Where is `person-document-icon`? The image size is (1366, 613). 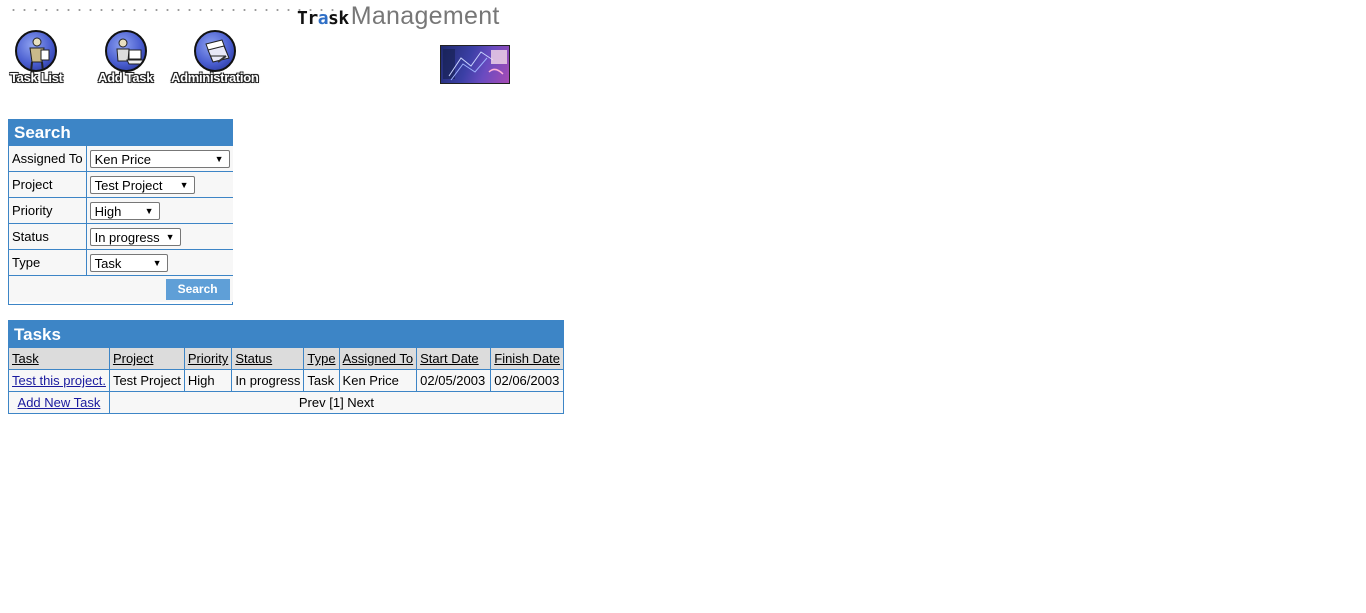 person-document-icon is located at coordinates (36, 51).